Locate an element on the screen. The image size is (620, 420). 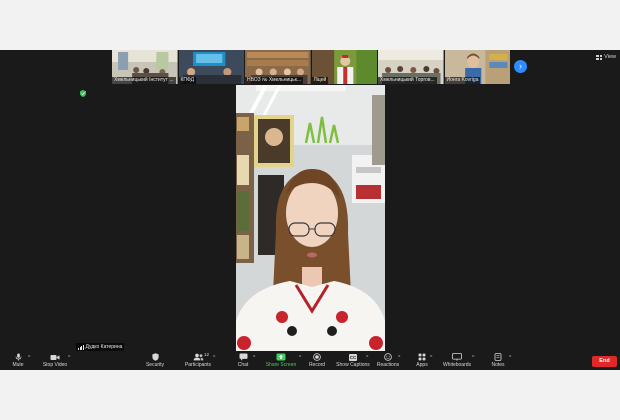
participant-name: Ліцей is located at coordinates (320, 80).